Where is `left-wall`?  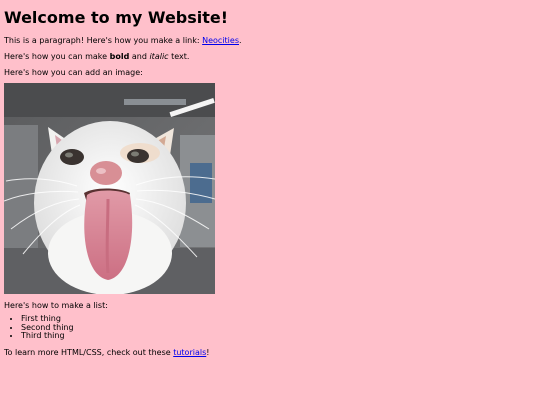 left-wall is located at coordinates (21, 190).